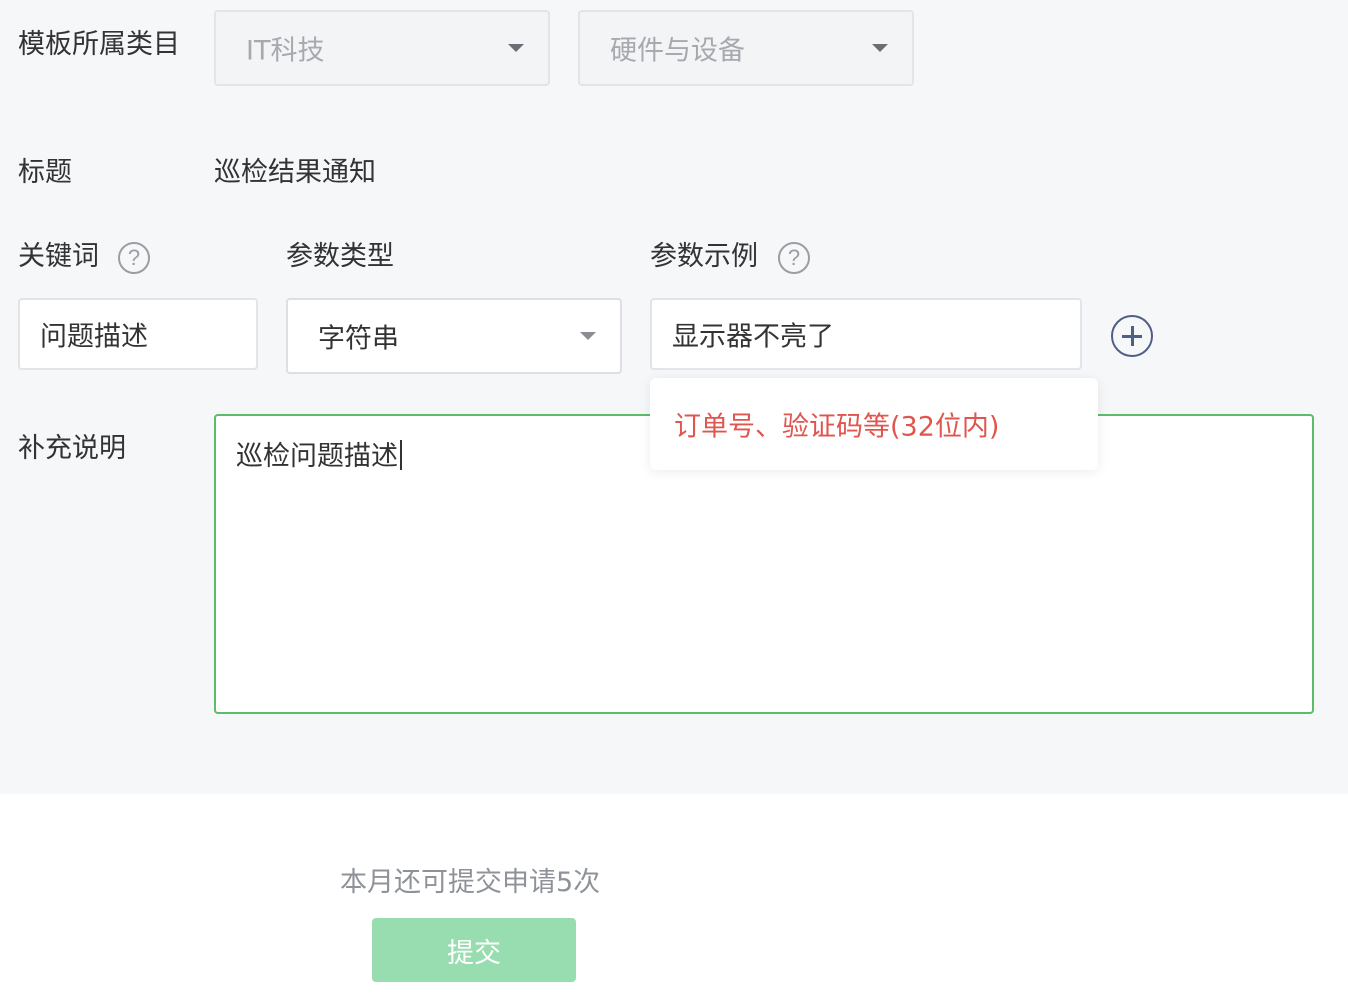  I want to click on param-type-value: 字符串, so click(358, 339).